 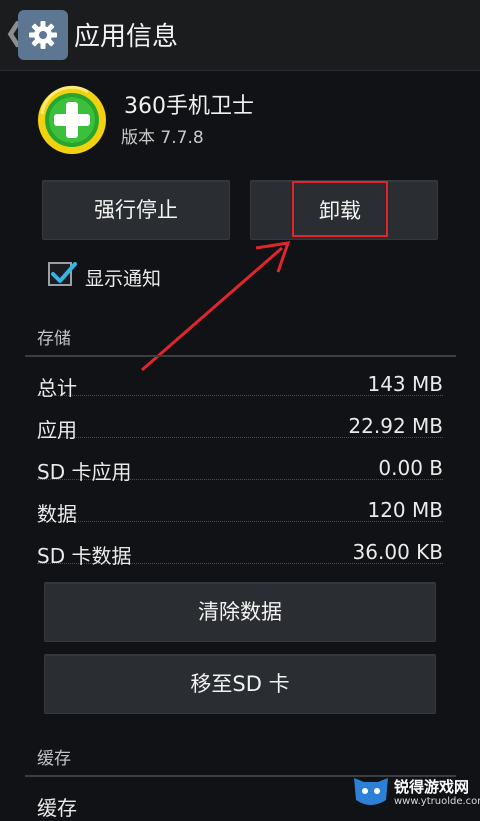 I want to click on watermark-url: www.ytruolde.com, so click(x=437, y=801).